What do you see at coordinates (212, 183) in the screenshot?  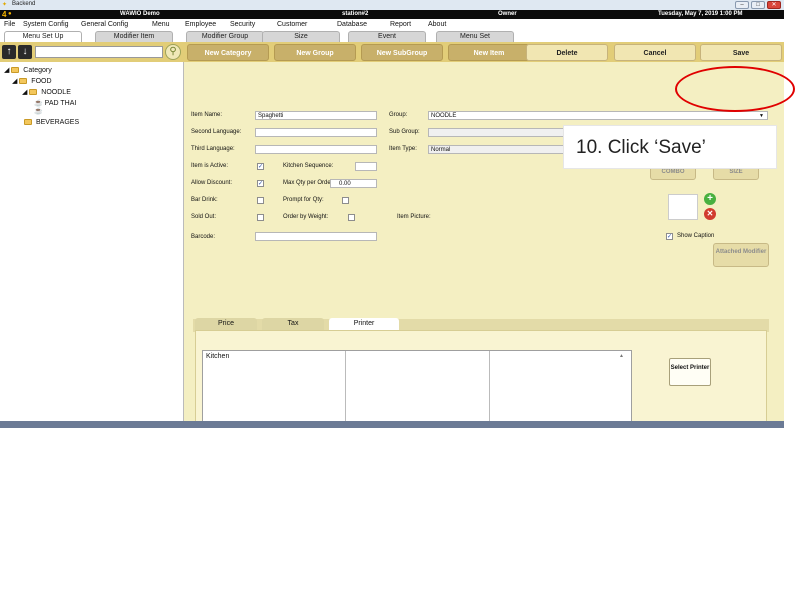 I see `allow-discount-label: Allow Discount:` at bounding box center [212, 183].